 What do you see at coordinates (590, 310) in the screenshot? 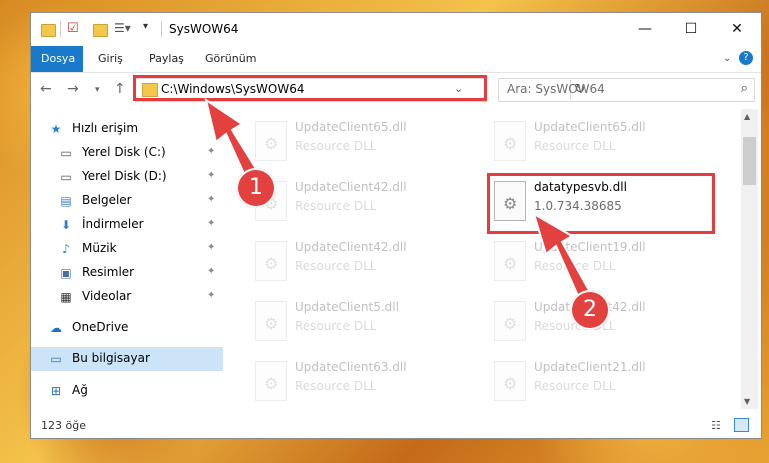
I see `step-badge-2: 2` at bounding box center [590, 310].